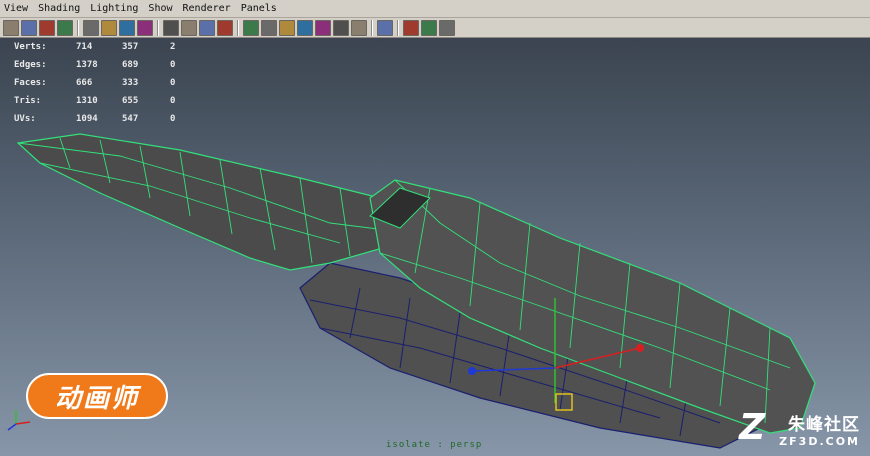 This screenshot has width=870, height=456. Describe the element at coordinates (30, 83) in the screenshot. I see `hud-label: Faces:` at that location.